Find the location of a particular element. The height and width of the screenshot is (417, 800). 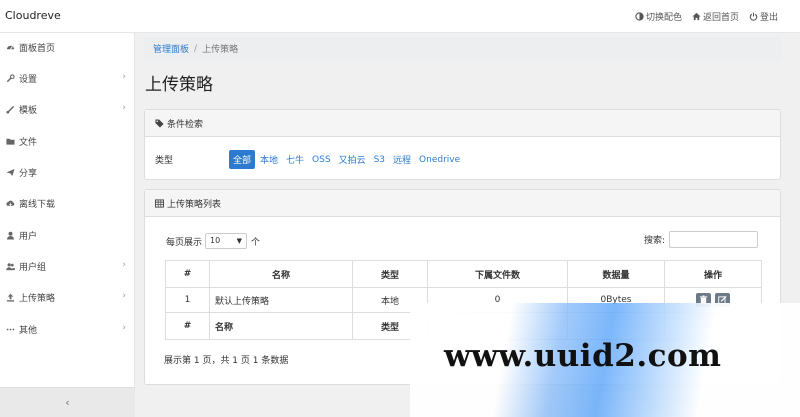

per-page-prefix: 每页展示 is located at coordinates (184, 242).